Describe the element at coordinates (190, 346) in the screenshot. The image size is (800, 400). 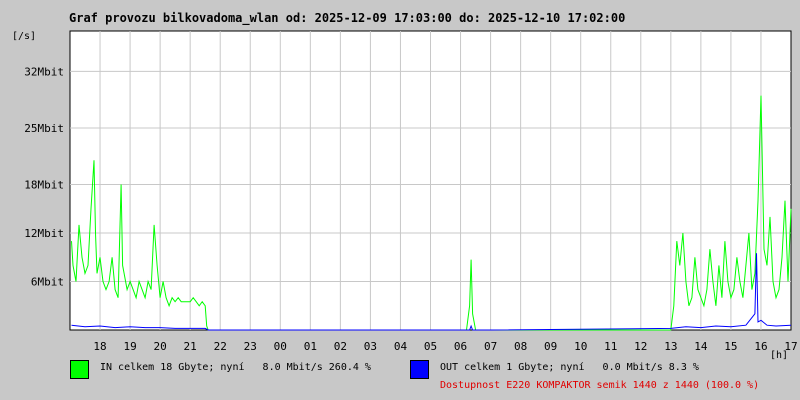
I see `x-tick-label: 21` at that location.